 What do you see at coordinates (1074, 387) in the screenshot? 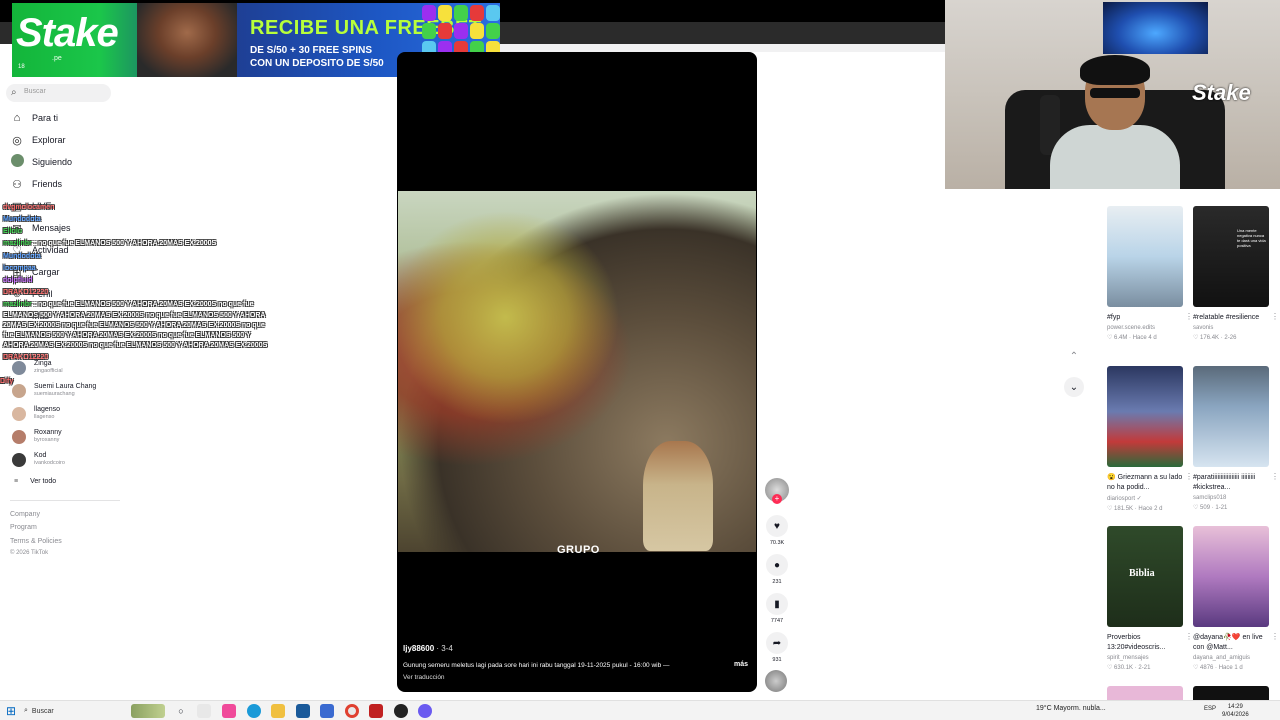
I see `scroll-down-button: ⌄` at bounding box center [1074, 387].